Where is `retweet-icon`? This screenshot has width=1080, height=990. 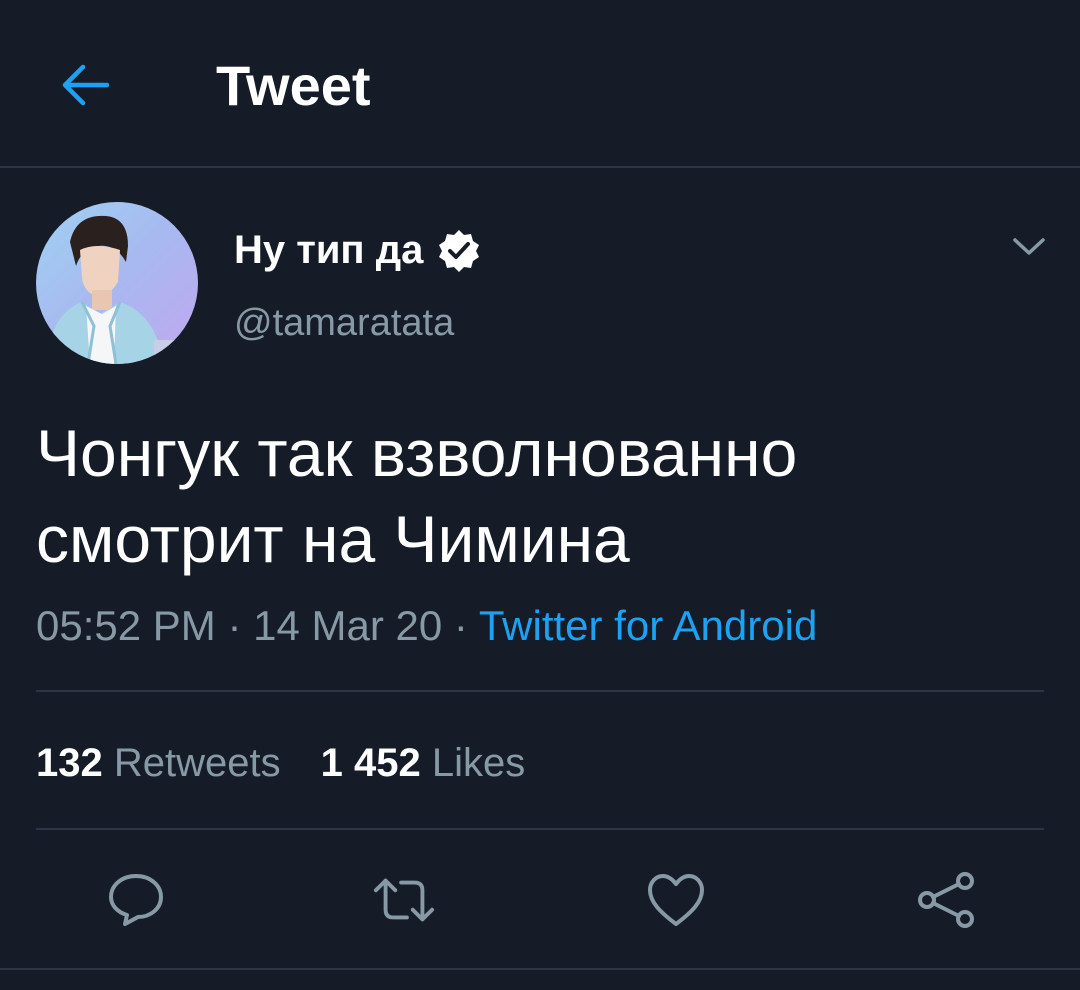
retweet-icon is located at coordinates (404, 900).